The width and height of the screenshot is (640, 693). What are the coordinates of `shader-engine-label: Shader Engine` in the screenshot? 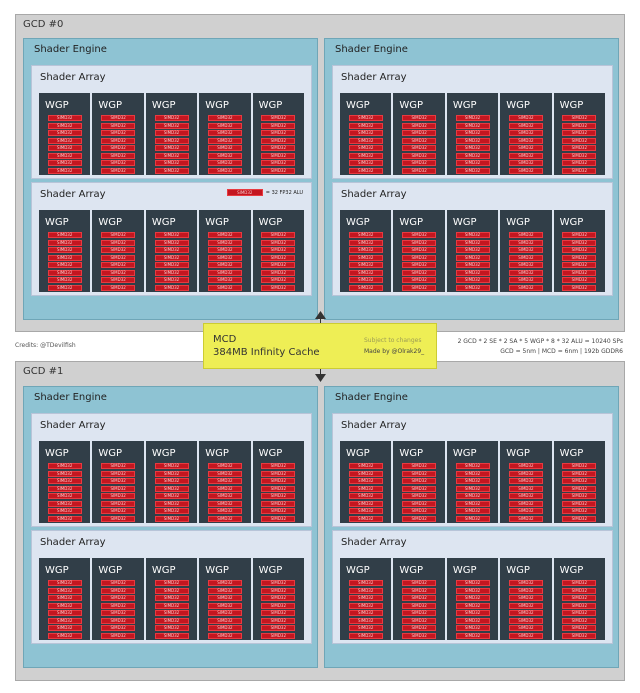 It's located at (70, 49).